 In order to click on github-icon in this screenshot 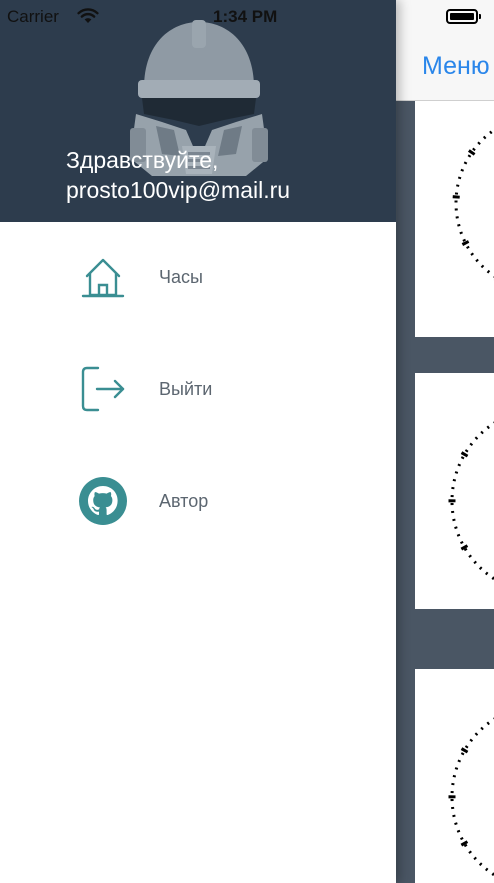, I will do `click(103, 501)`.